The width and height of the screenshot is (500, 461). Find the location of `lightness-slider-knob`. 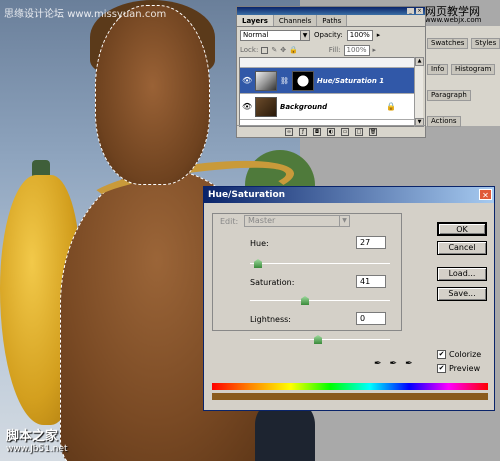

lightness-slider-knob is located at coordinates (318, 339).